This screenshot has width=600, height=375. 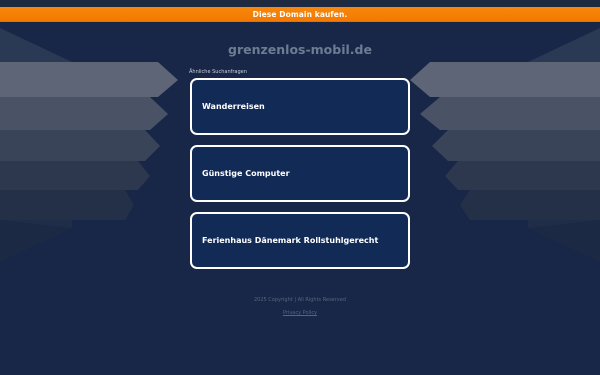 I want to click on copyright-text: 2025 Copyright | All Rights Reserved, so click(x=300, y=300).